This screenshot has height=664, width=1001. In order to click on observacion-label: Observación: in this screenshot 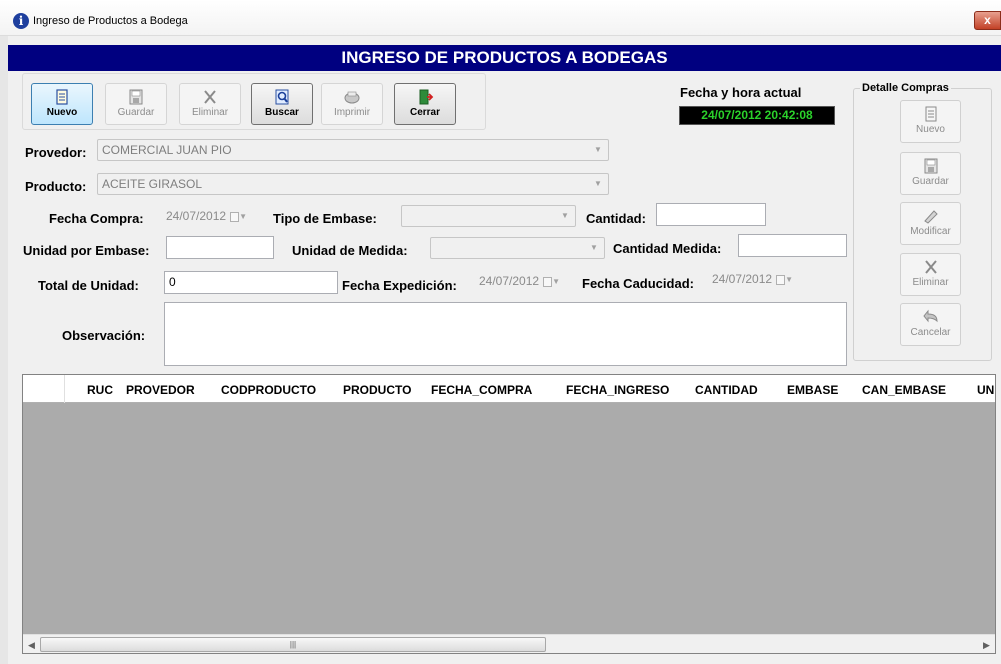, I will do `click(104, 335)`.